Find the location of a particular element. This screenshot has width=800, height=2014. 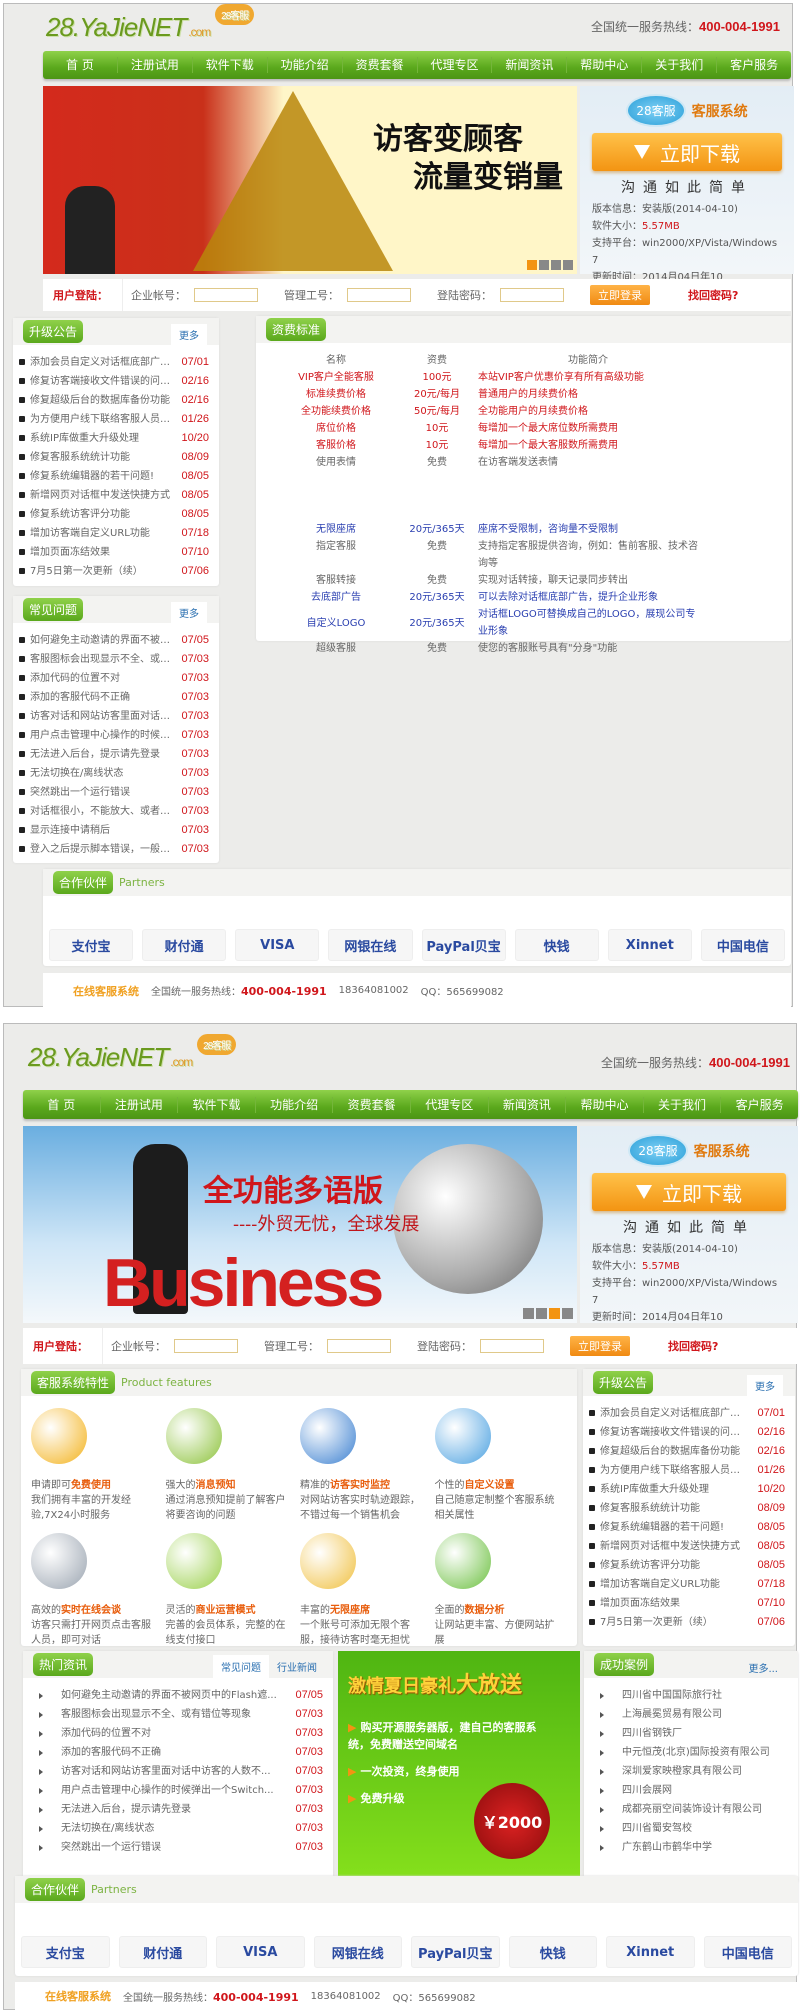

tab-faq: 常见问题 is located at coordinates (241, 1667).